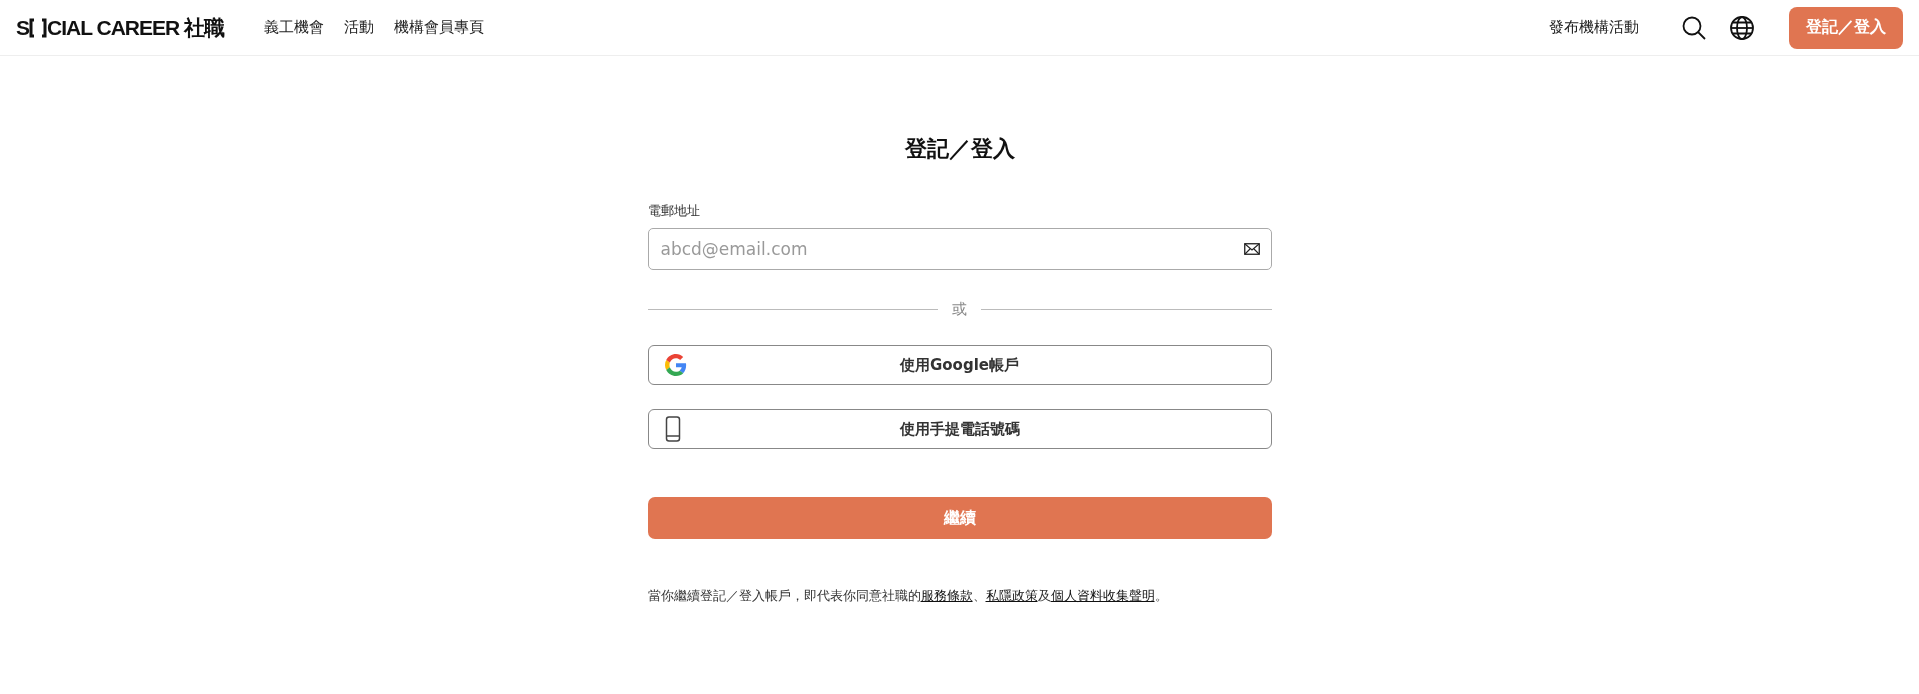  I want to click on nav-link: 活動, so click(359, 27).